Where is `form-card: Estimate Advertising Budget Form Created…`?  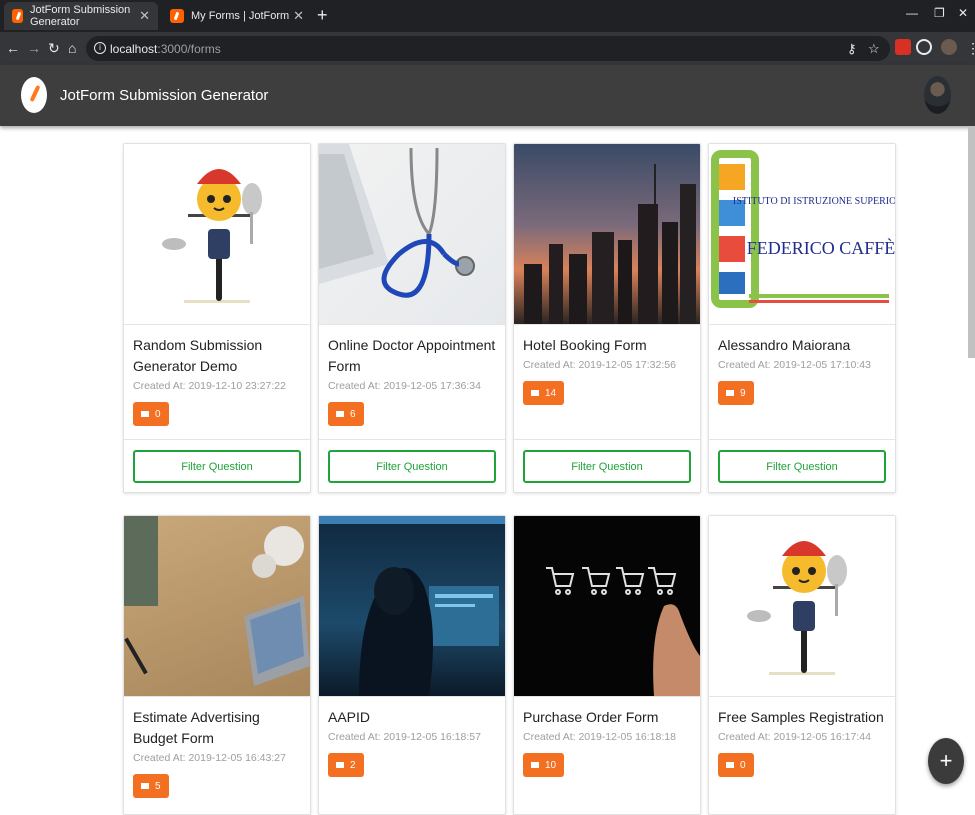
form-card: Estimate Advertising Budget Form Created… is located at coordinates (217, 665).